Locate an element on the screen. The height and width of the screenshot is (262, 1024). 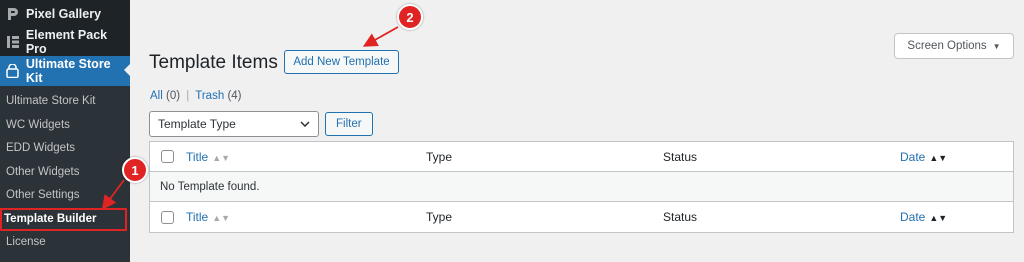
empty-message: No Template found. is located at coordinates (210, 186).